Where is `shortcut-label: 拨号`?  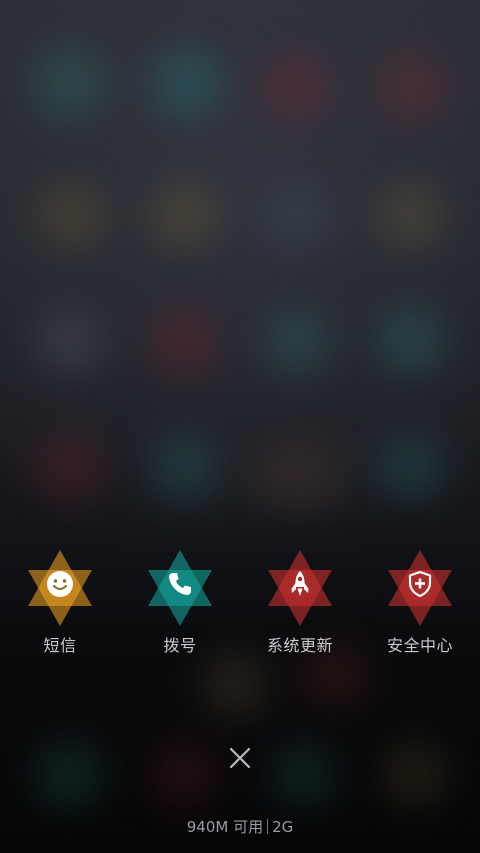 shortcut-label: 拨号 is located at coordinates (180, 645).